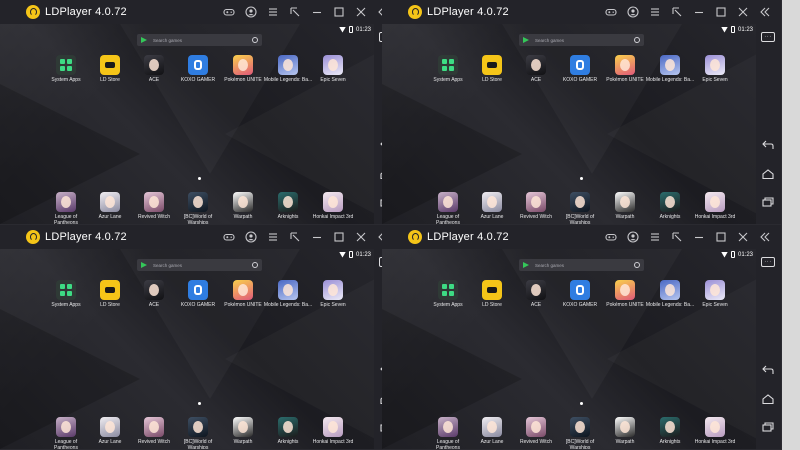 This screenshot has height=450, width=800. What do you see at coordinates (361, 12) in the screenshot?
I see `close-icon` at bounding box center [361, 12].